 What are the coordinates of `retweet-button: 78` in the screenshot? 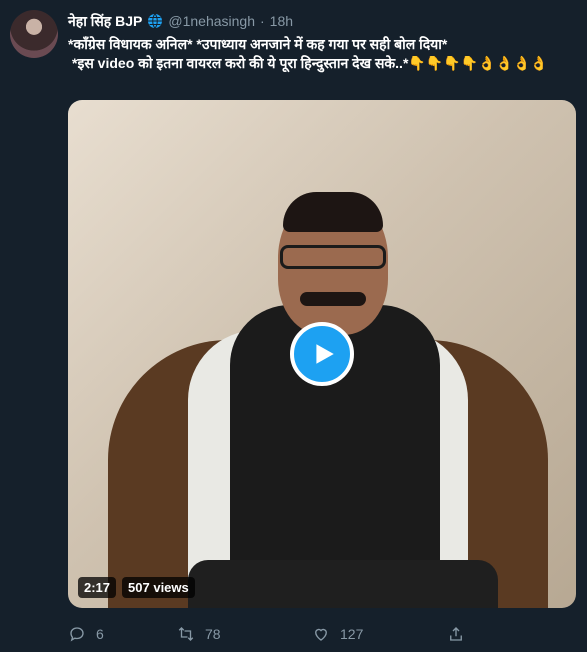 It's located at (244, 634).